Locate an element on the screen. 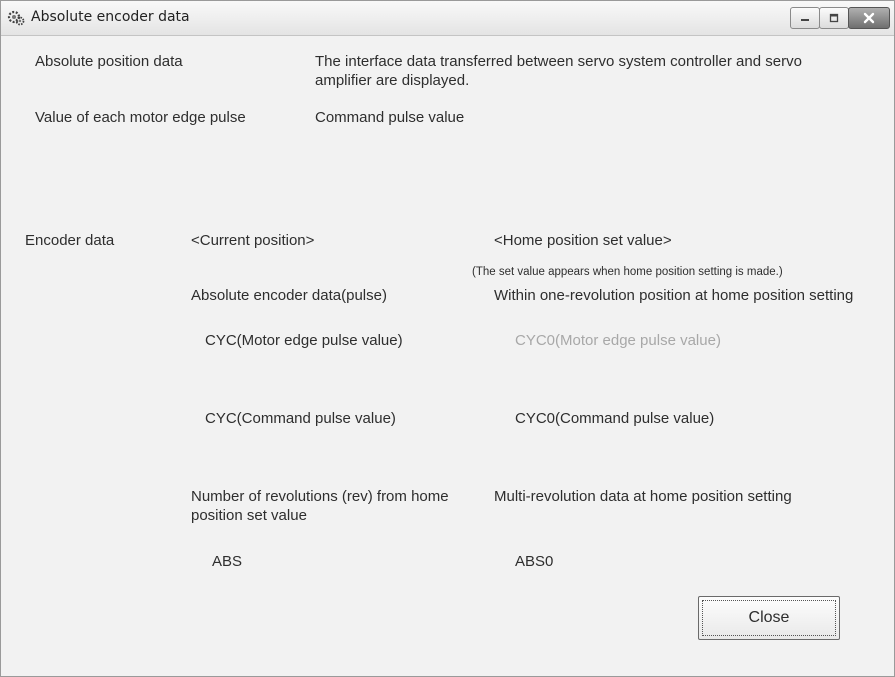  window-close-button is located at coordinates (869, 18).